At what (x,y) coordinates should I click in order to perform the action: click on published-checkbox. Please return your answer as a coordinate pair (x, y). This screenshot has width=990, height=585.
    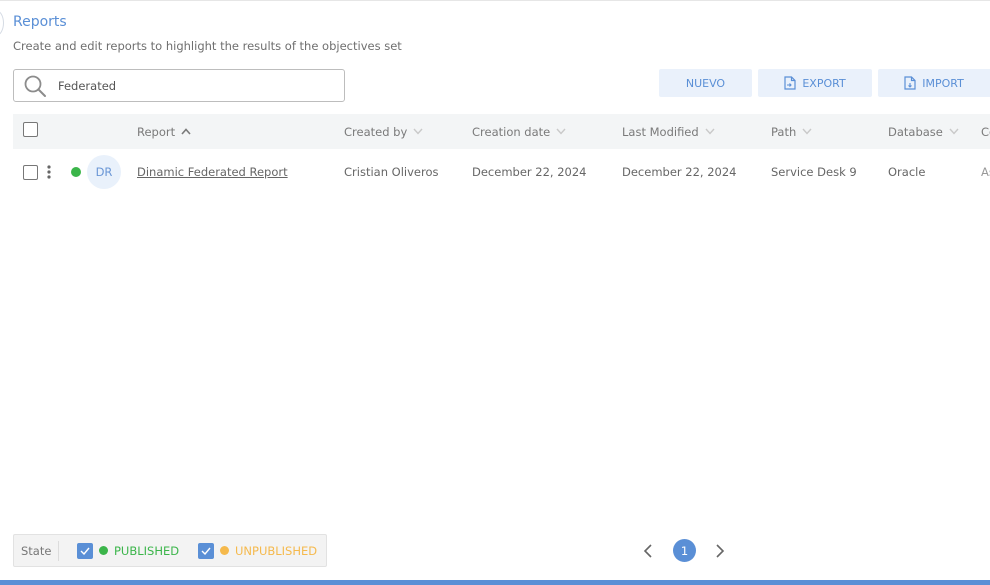
    Looking at the image, I should click on (85, 550).